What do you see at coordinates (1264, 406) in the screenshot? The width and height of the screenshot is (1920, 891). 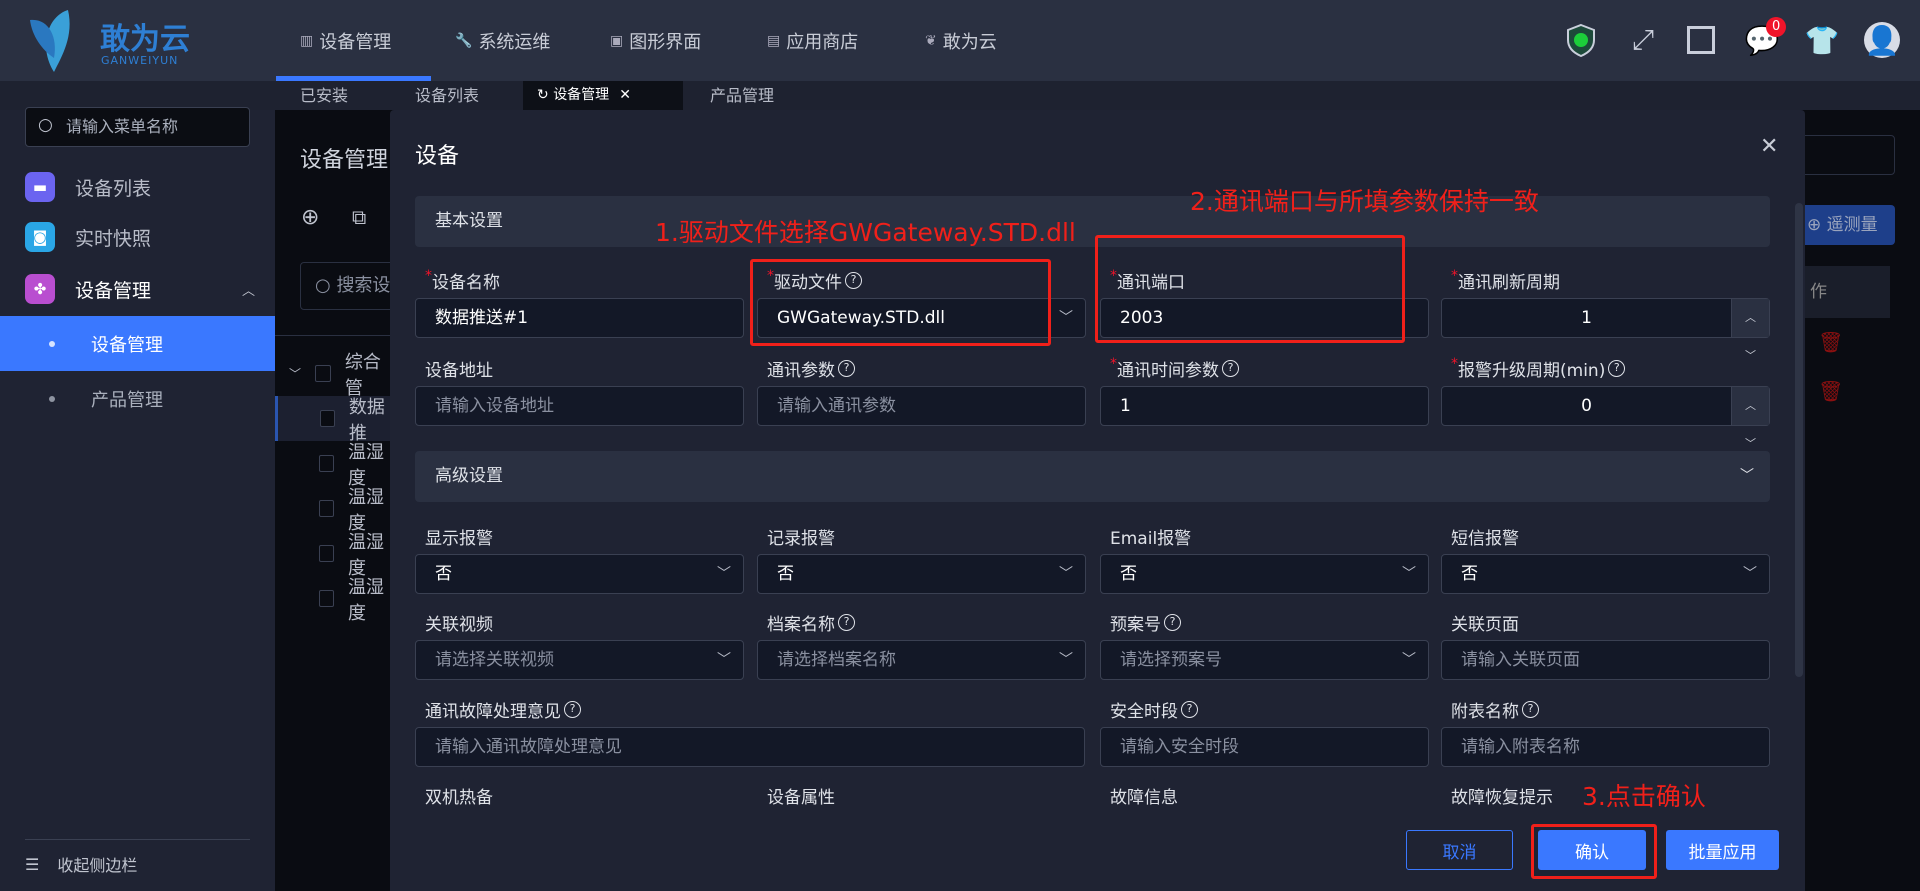 I see `text-input: 1` at bounding box center [1264, 406].